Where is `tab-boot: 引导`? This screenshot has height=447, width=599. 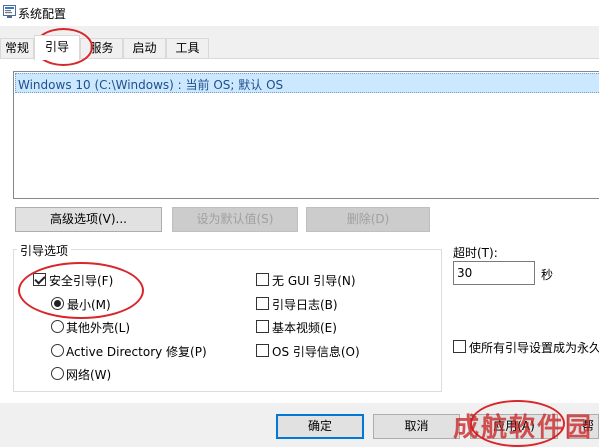 tab-boot: 引导 is located at coordinates (57, 47).